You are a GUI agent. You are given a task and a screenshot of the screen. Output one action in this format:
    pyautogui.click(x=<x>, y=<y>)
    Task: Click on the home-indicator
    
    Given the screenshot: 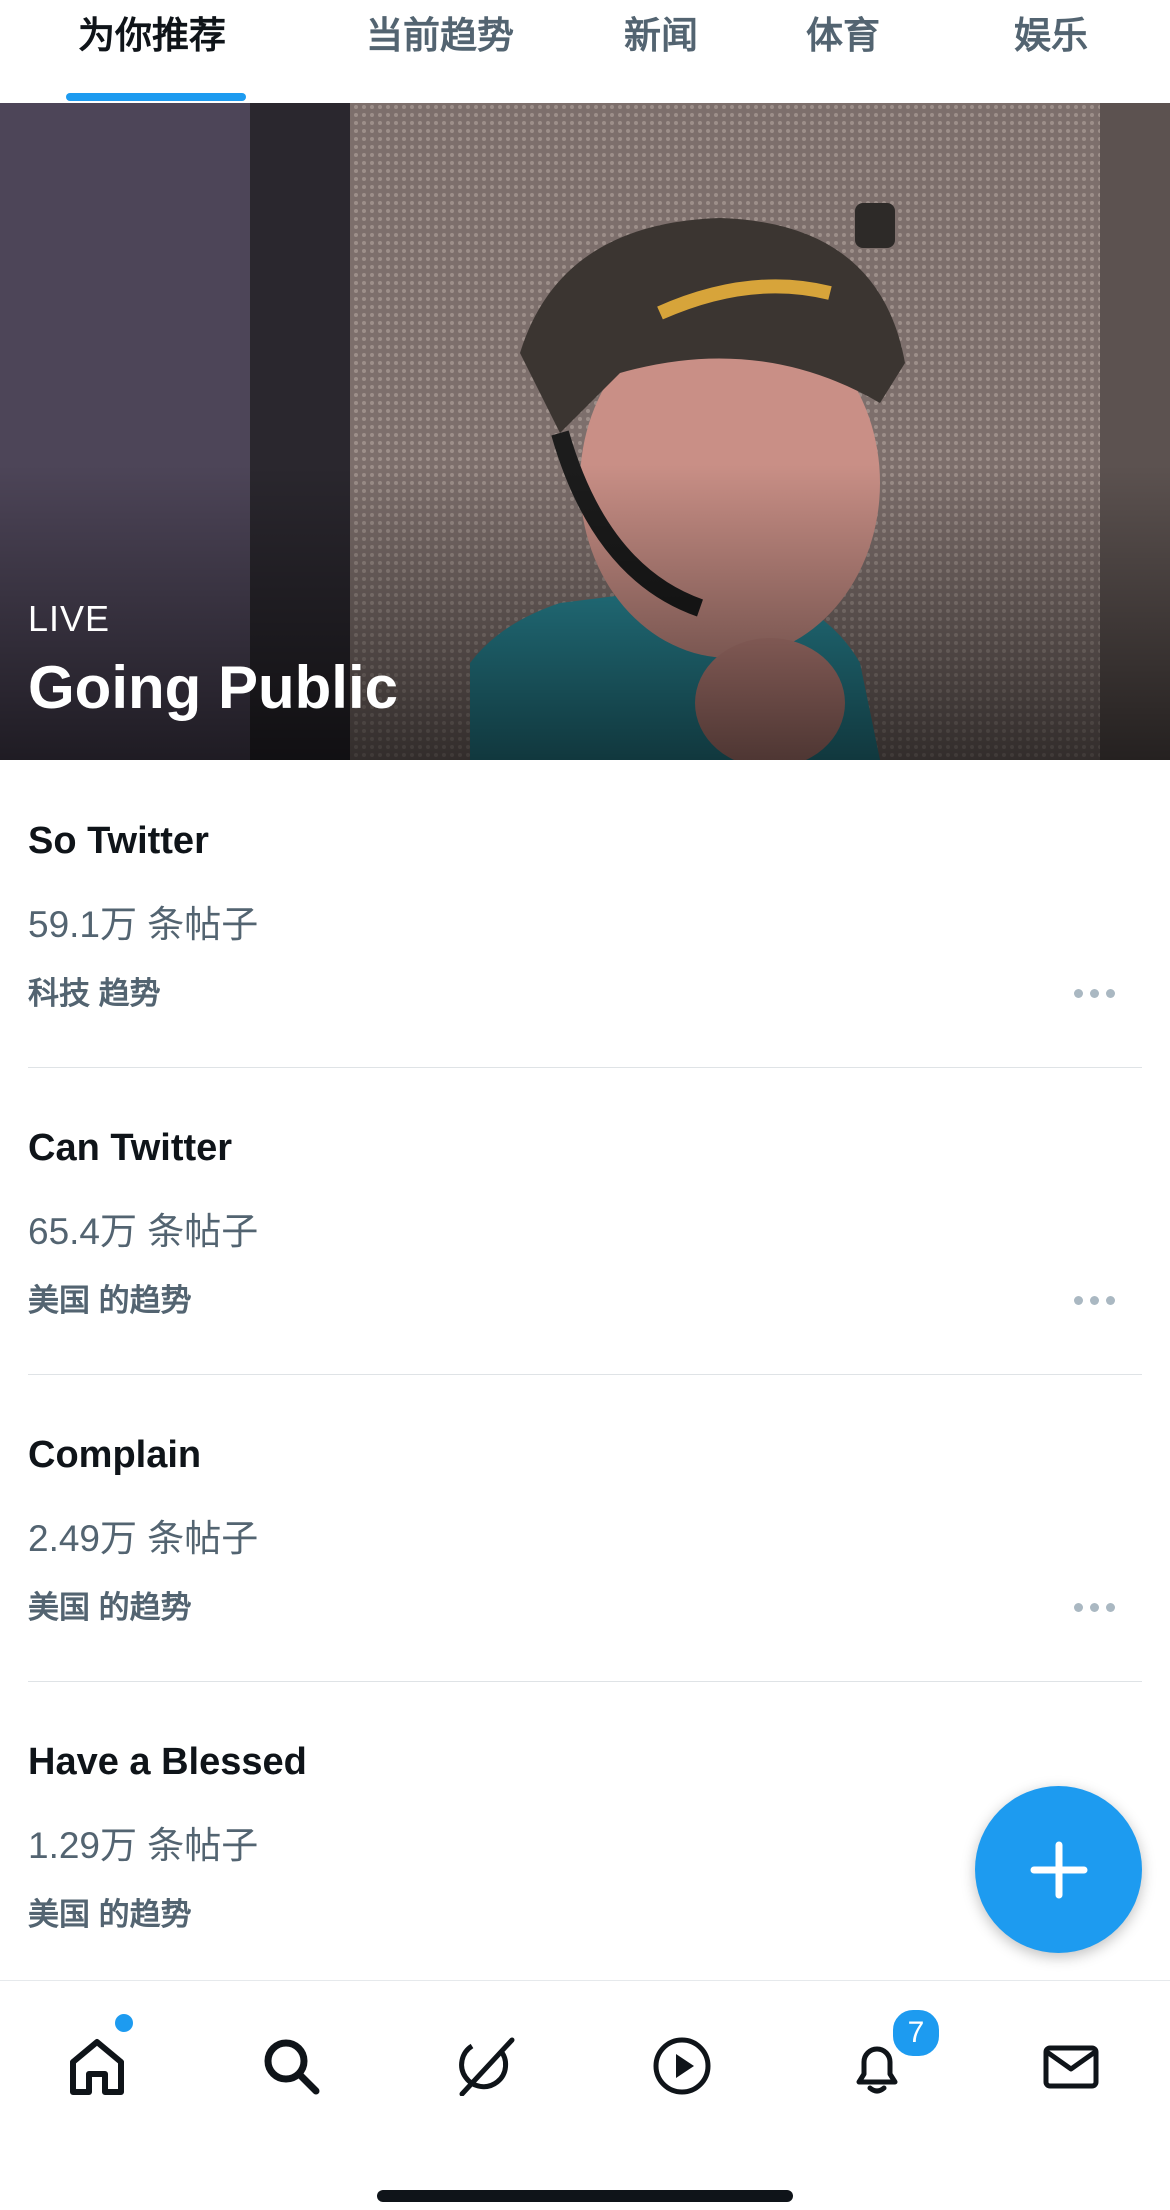 What is the action you would take?
    pyautogui.click(x=585, y=2196)
    